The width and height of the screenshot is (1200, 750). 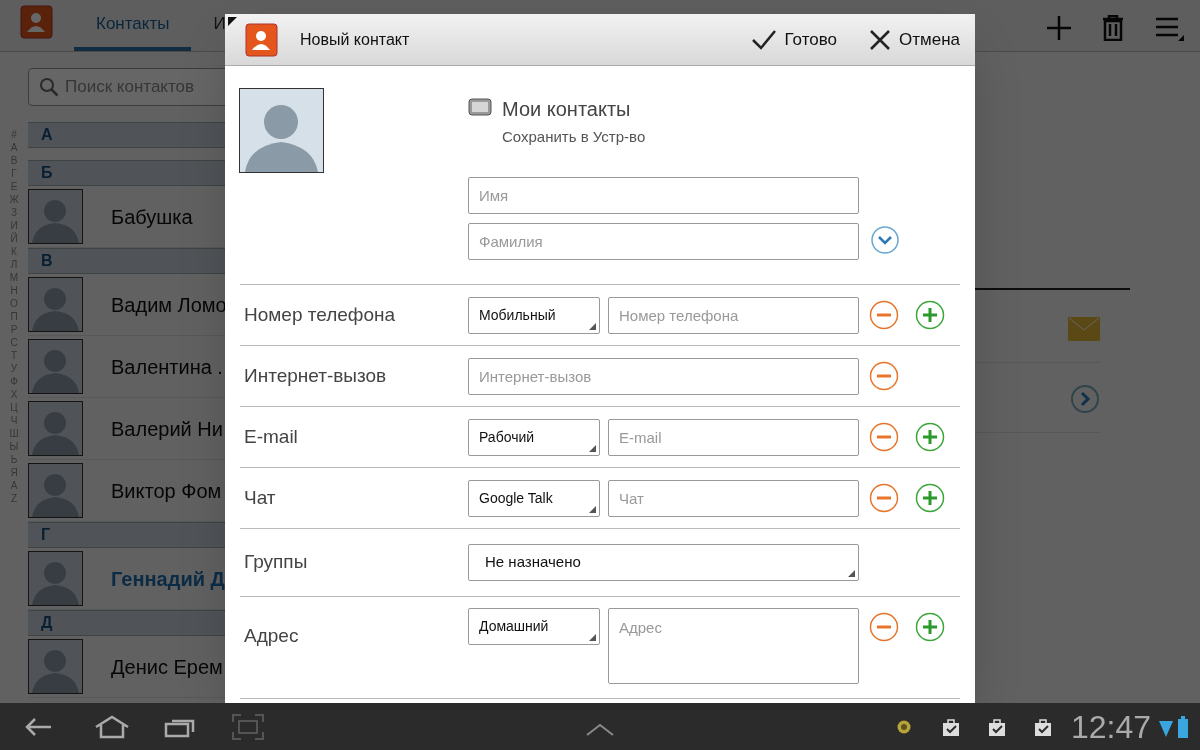 I want to click on name-field: Фамилия, so click(x=663, y=241).